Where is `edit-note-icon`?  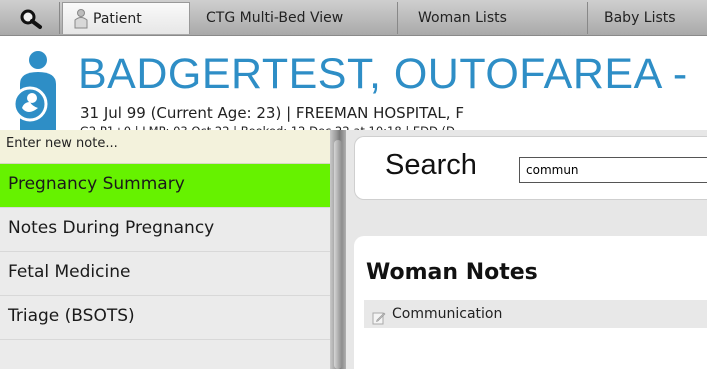 edit-note-icon is located at coordinates (379, 321).